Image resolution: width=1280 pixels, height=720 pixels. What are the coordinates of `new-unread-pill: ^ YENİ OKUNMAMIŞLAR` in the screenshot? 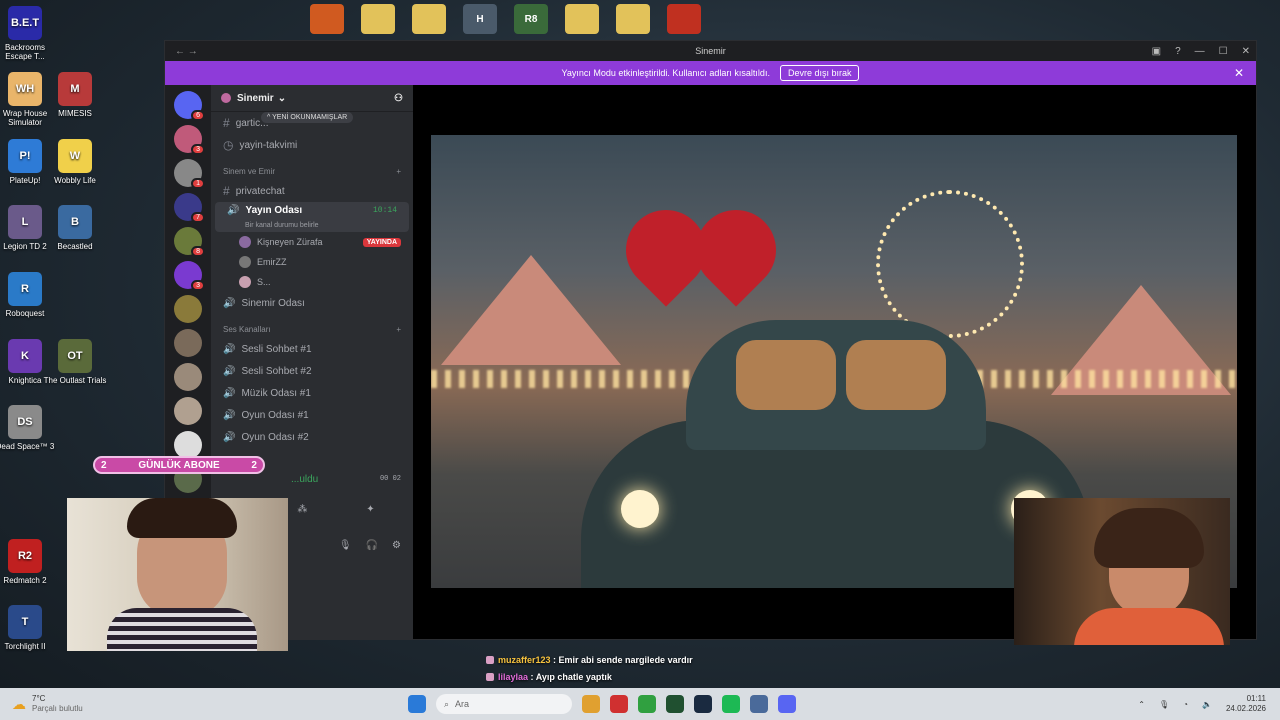 It's located at (307, 117).